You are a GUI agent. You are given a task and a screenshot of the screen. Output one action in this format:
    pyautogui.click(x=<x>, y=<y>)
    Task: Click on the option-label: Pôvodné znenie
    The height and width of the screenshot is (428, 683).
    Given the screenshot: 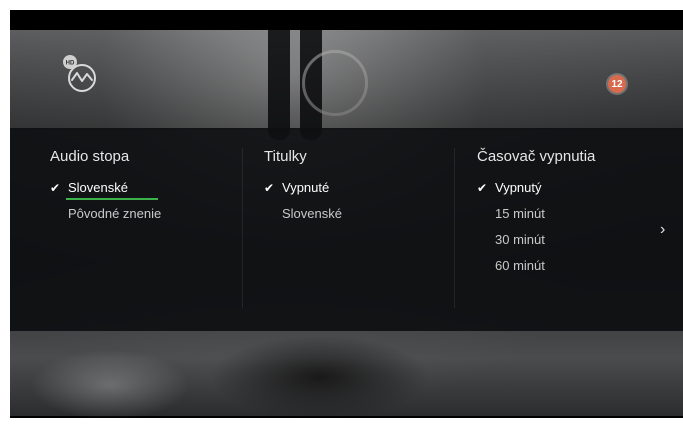 What is the action you would take?
    pyautogui.click(x=115, y=213)
    